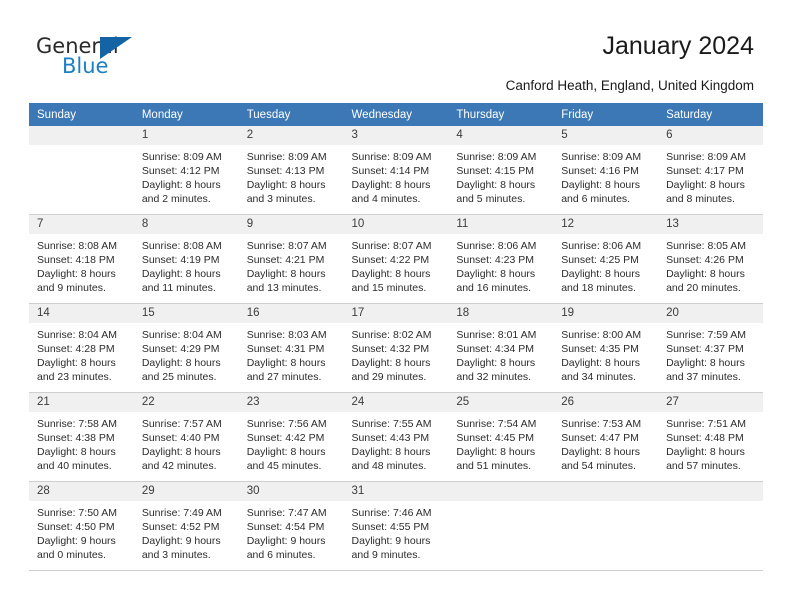 Image resolution: width=792 pixels, height=612 pixels. I want to click on sunset-text: Sunset: 4:17 PM, so click(705, 171).